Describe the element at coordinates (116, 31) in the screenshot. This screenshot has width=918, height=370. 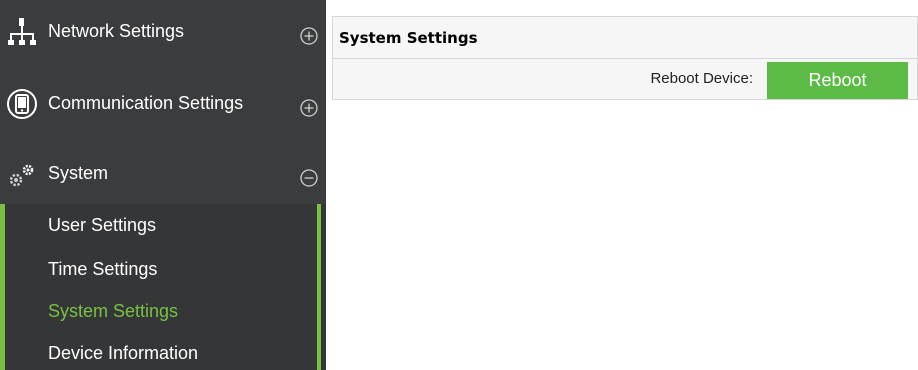
I see `sidebar-item-label: Network Settings` at that location.